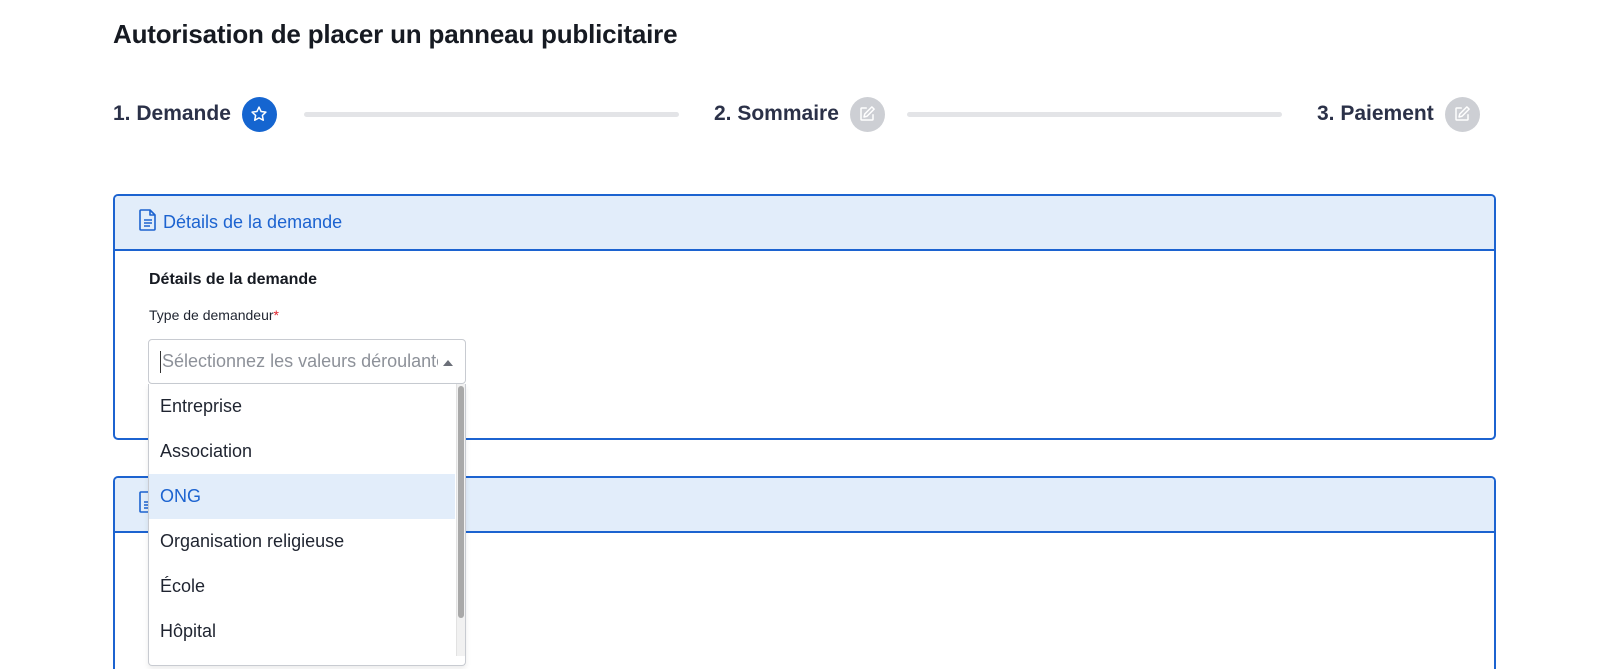 The height and width of the screenshot is (669, 1600). Describe the element at coordinates (300, 361) in the screenshot. I see `select-placeholder: Sélectionnez les valeurs déroulantes` at that location.